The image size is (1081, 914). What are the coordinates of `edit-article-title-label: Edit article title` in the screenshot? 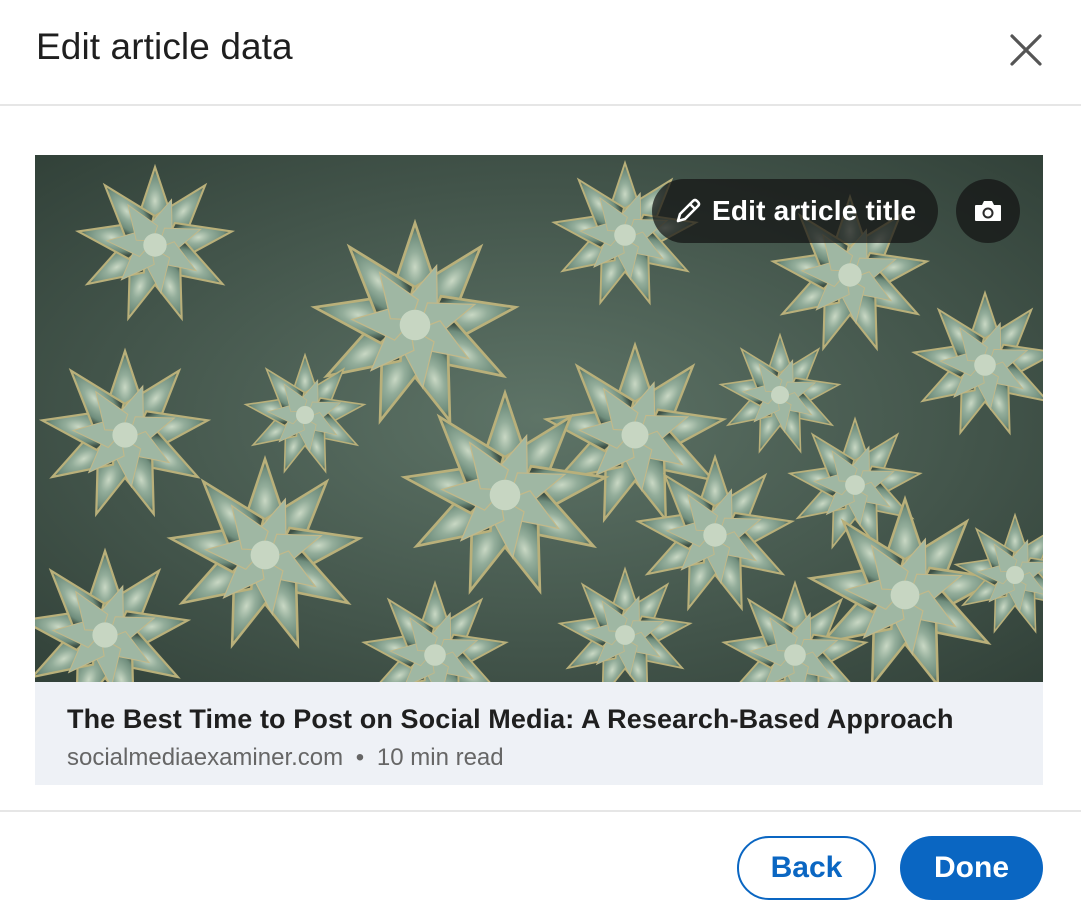 It's located at (814, 210).